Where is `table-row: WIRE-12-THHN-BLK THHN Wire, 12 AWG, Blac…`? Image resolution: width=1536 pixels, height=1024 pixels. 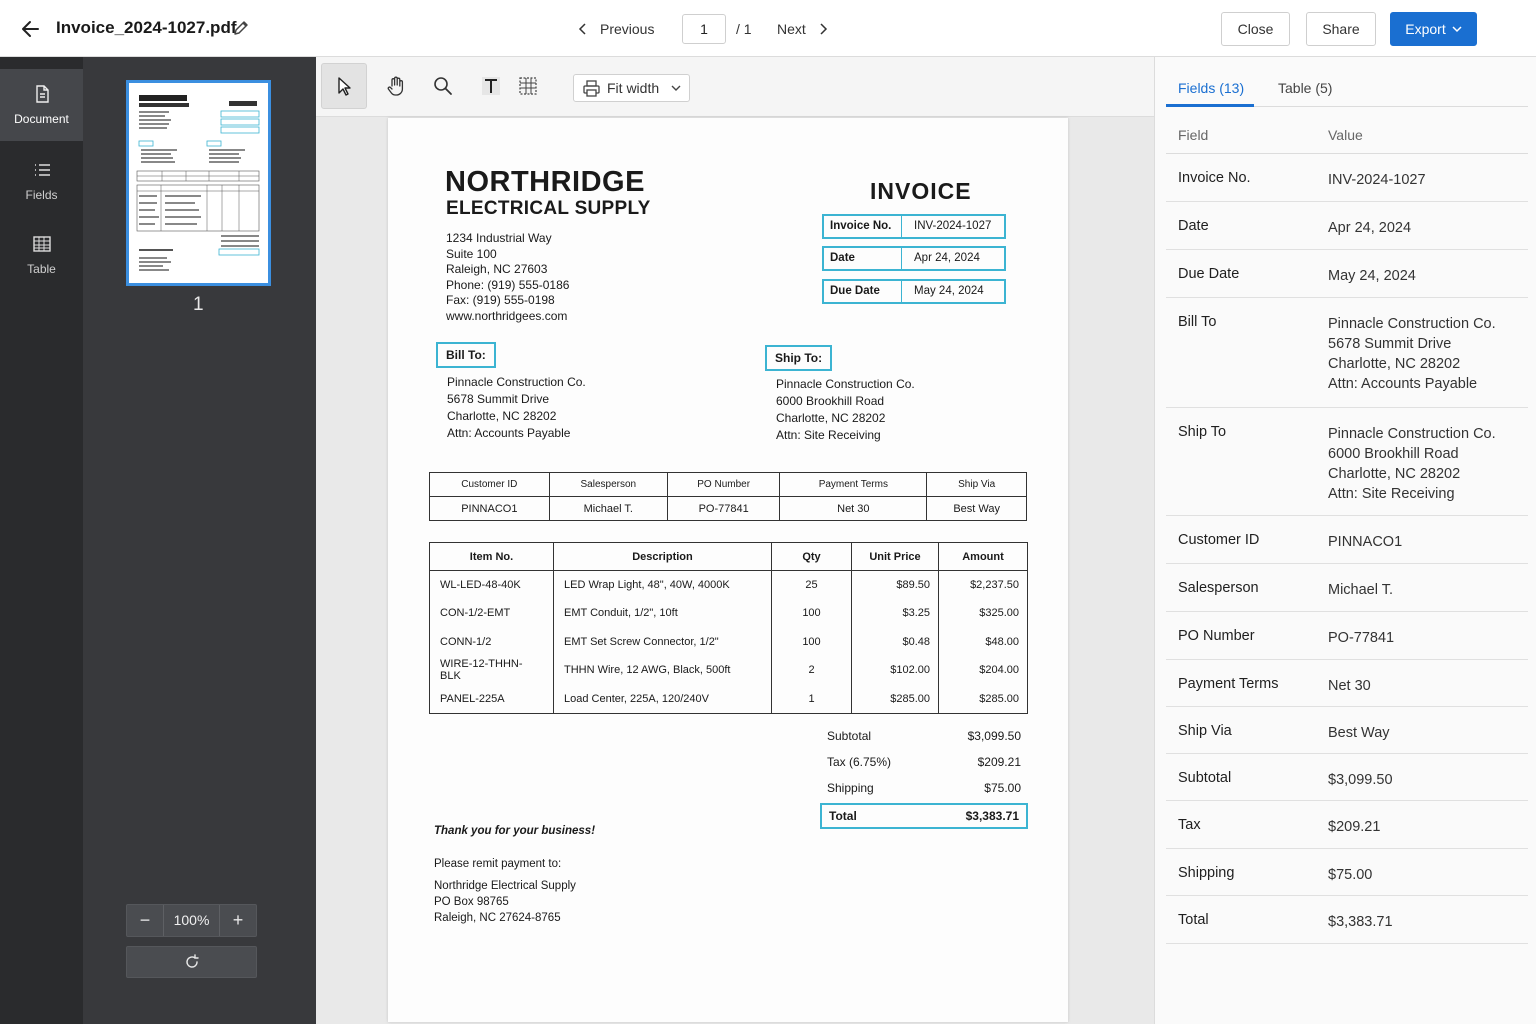
table-row: WIRE-12-THHN-BLK THHN Wire, 12 AWG, Blac… is located at coordinates (728, 670).